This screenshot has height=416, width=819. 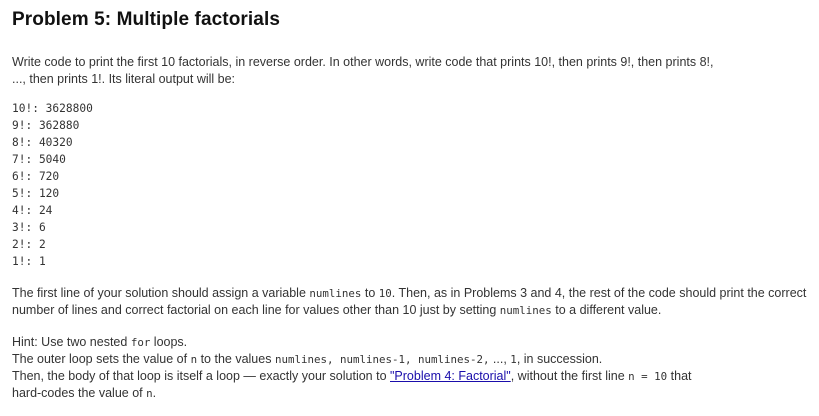 What do you see at coordinates (154, 393) in the screenshot?
I see `text-run: .` at bounding box center [154, 393].